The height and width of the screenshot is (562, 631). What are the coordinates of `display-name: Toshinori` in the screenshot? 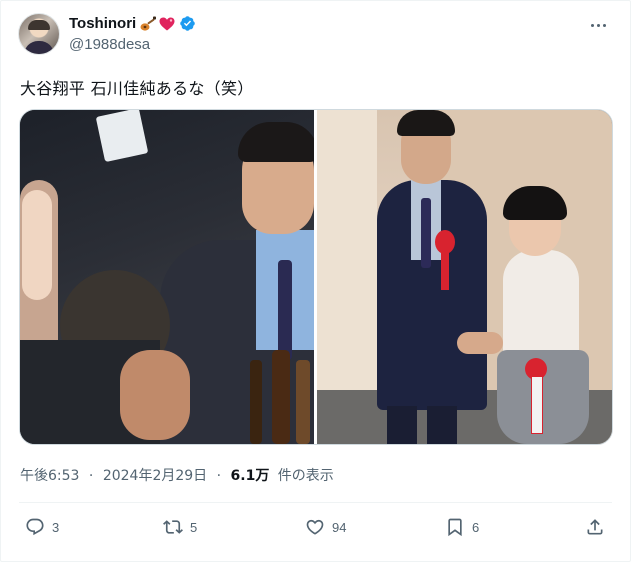 It's located at (102, 23).